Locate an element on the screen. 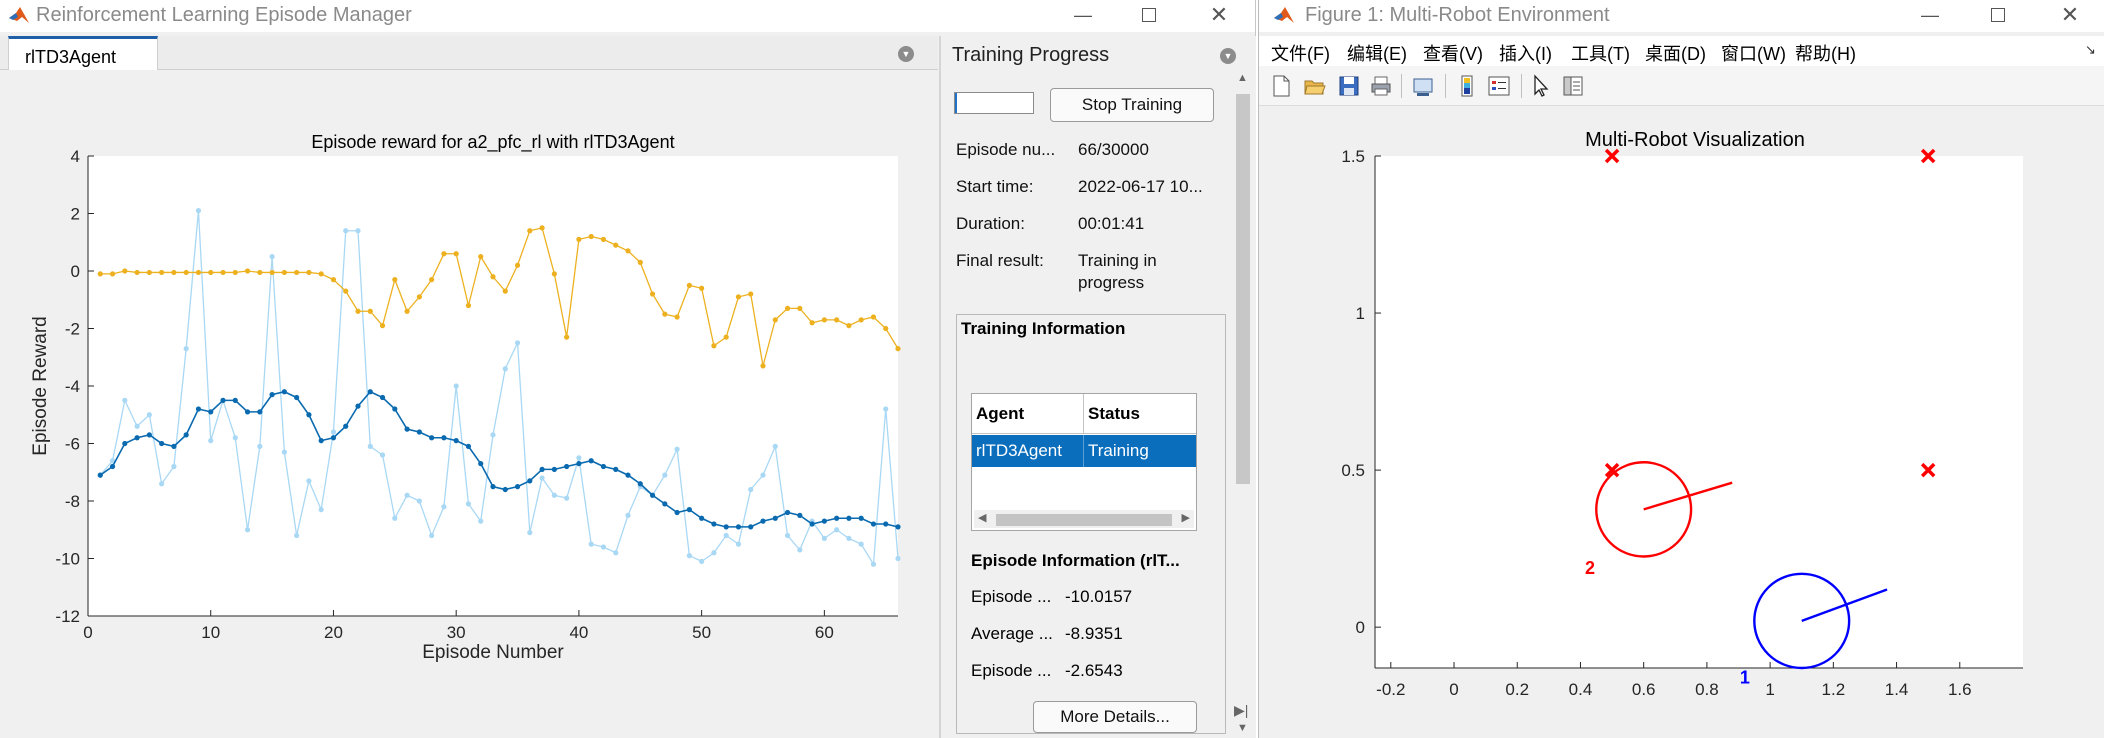 This screenshot has height=738, width=2104. agent-cell: rlTD3Agent is located at coordinates (1028, 451).